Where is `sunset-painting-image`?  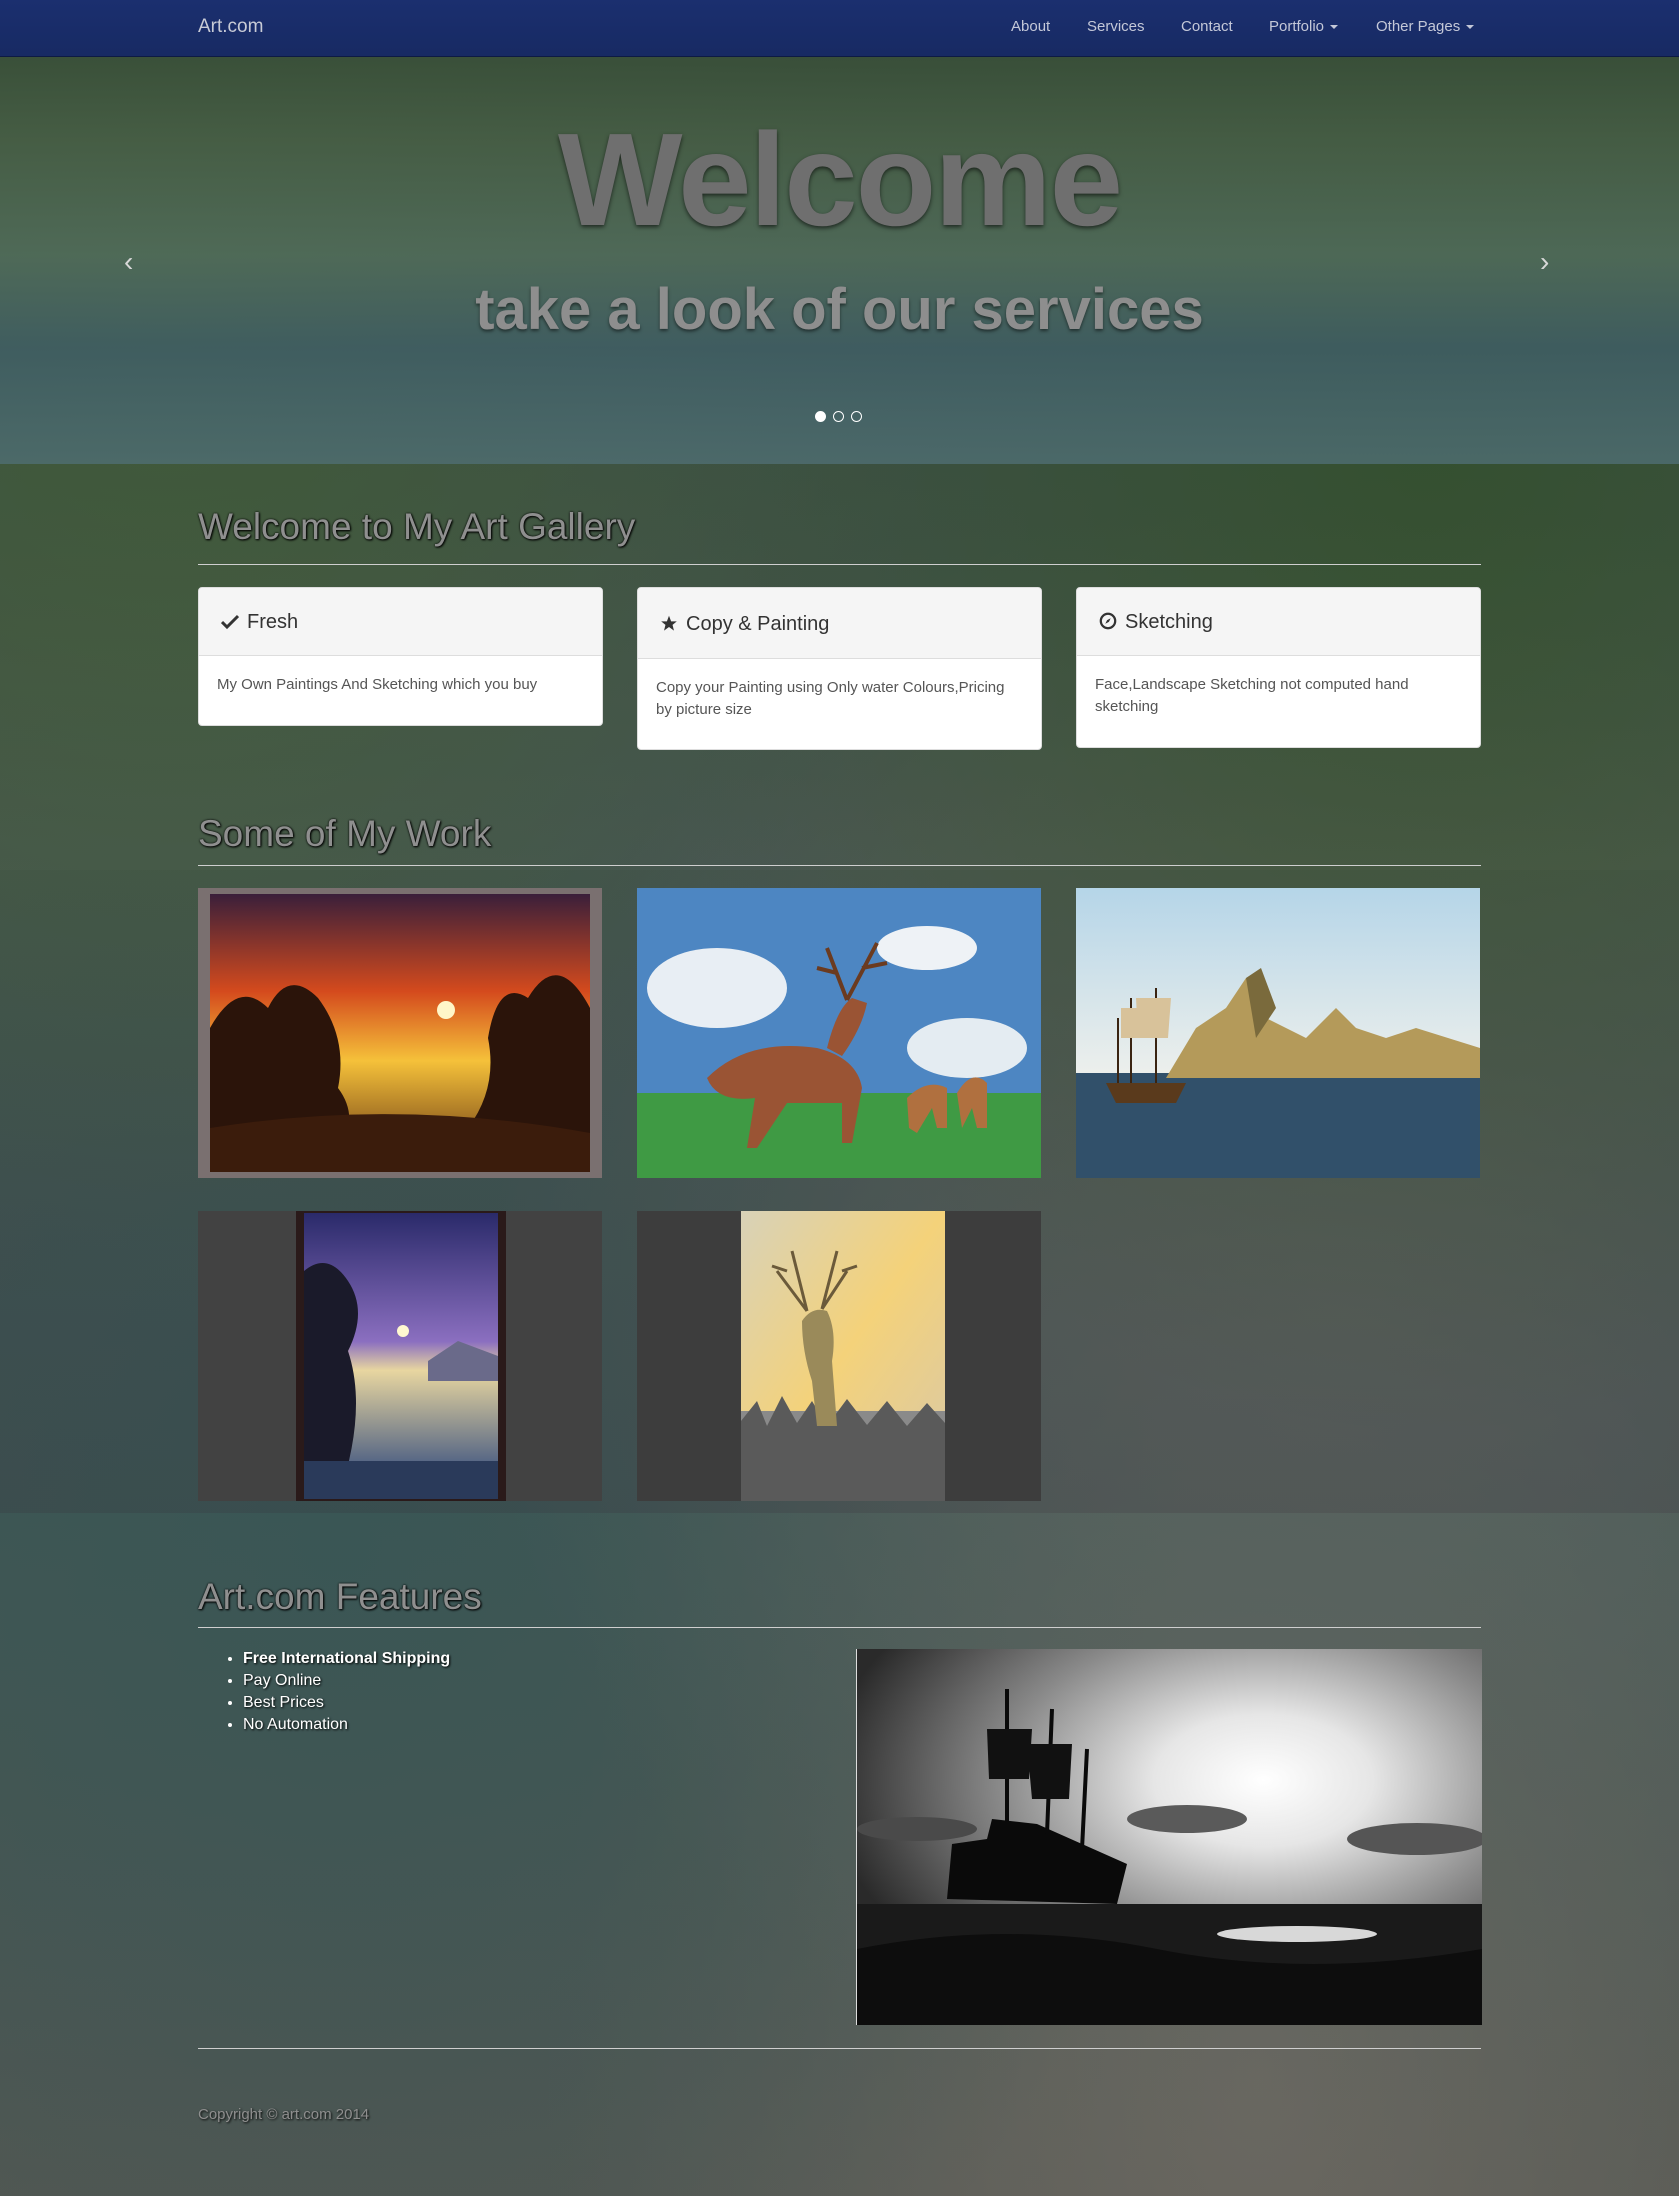
sunset-painting-image is located at coordinates (400, 1033).